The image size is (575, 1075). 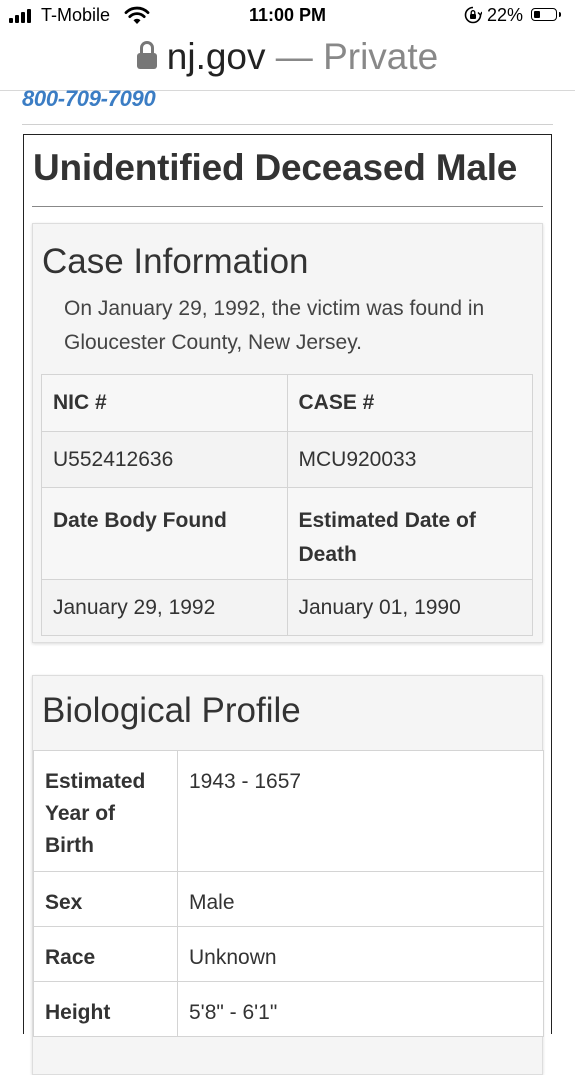 I want to click on divider, so click(x=287, y=124).